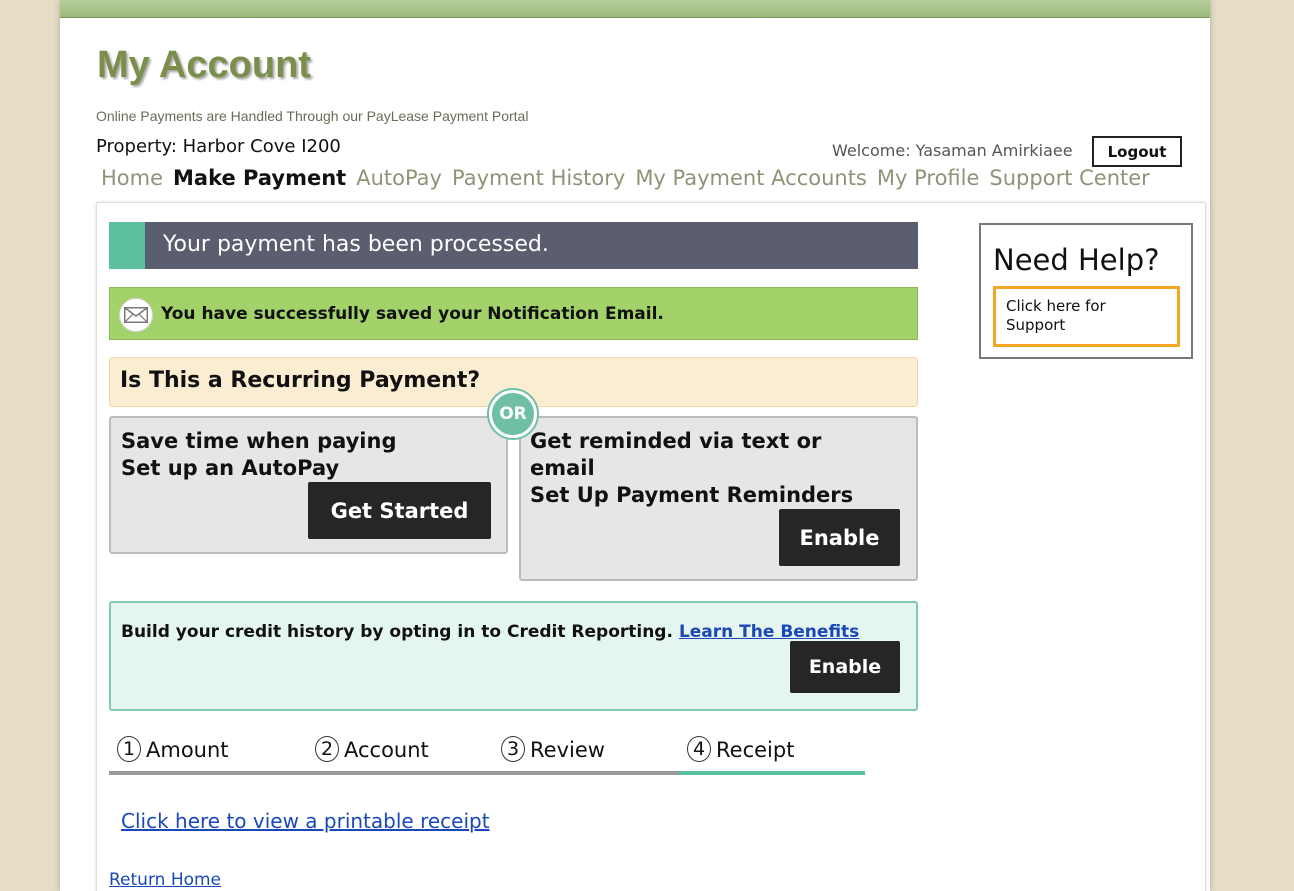 This screenshot has width=1294, height=891. I want to click on autopay-line-1: Save time when paying, so click(259, 441).